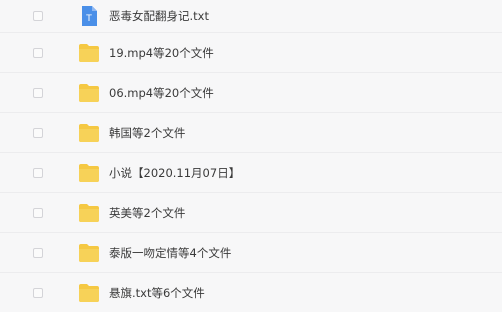 The image size is (502, 312). What do you see at coordinates (170, 253) in the screenshot?
I see `folder-name: 泰版一吻定情等4个文件` at bounding box center [170, 253].